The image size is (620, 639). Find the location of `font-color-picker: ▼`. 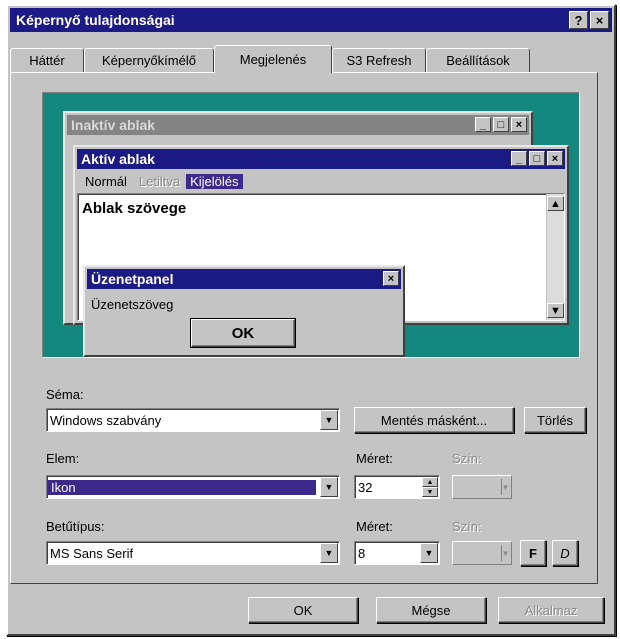

font-color-picker: ▼ is located at coordinates (482, 553).